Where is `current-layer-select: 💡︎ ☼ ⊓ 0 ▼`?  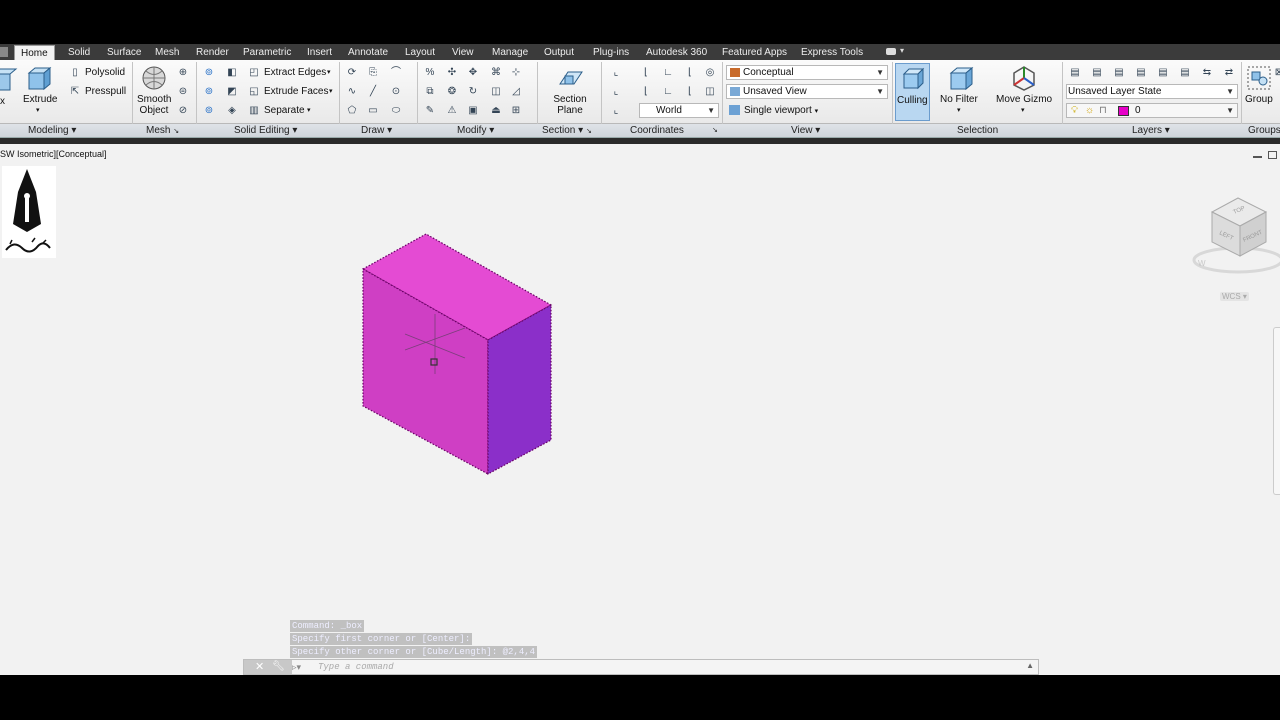
current-layer-select: 💡︎ ☼ ⊓ 0 ▼ is located at coordinates (1152, 110).